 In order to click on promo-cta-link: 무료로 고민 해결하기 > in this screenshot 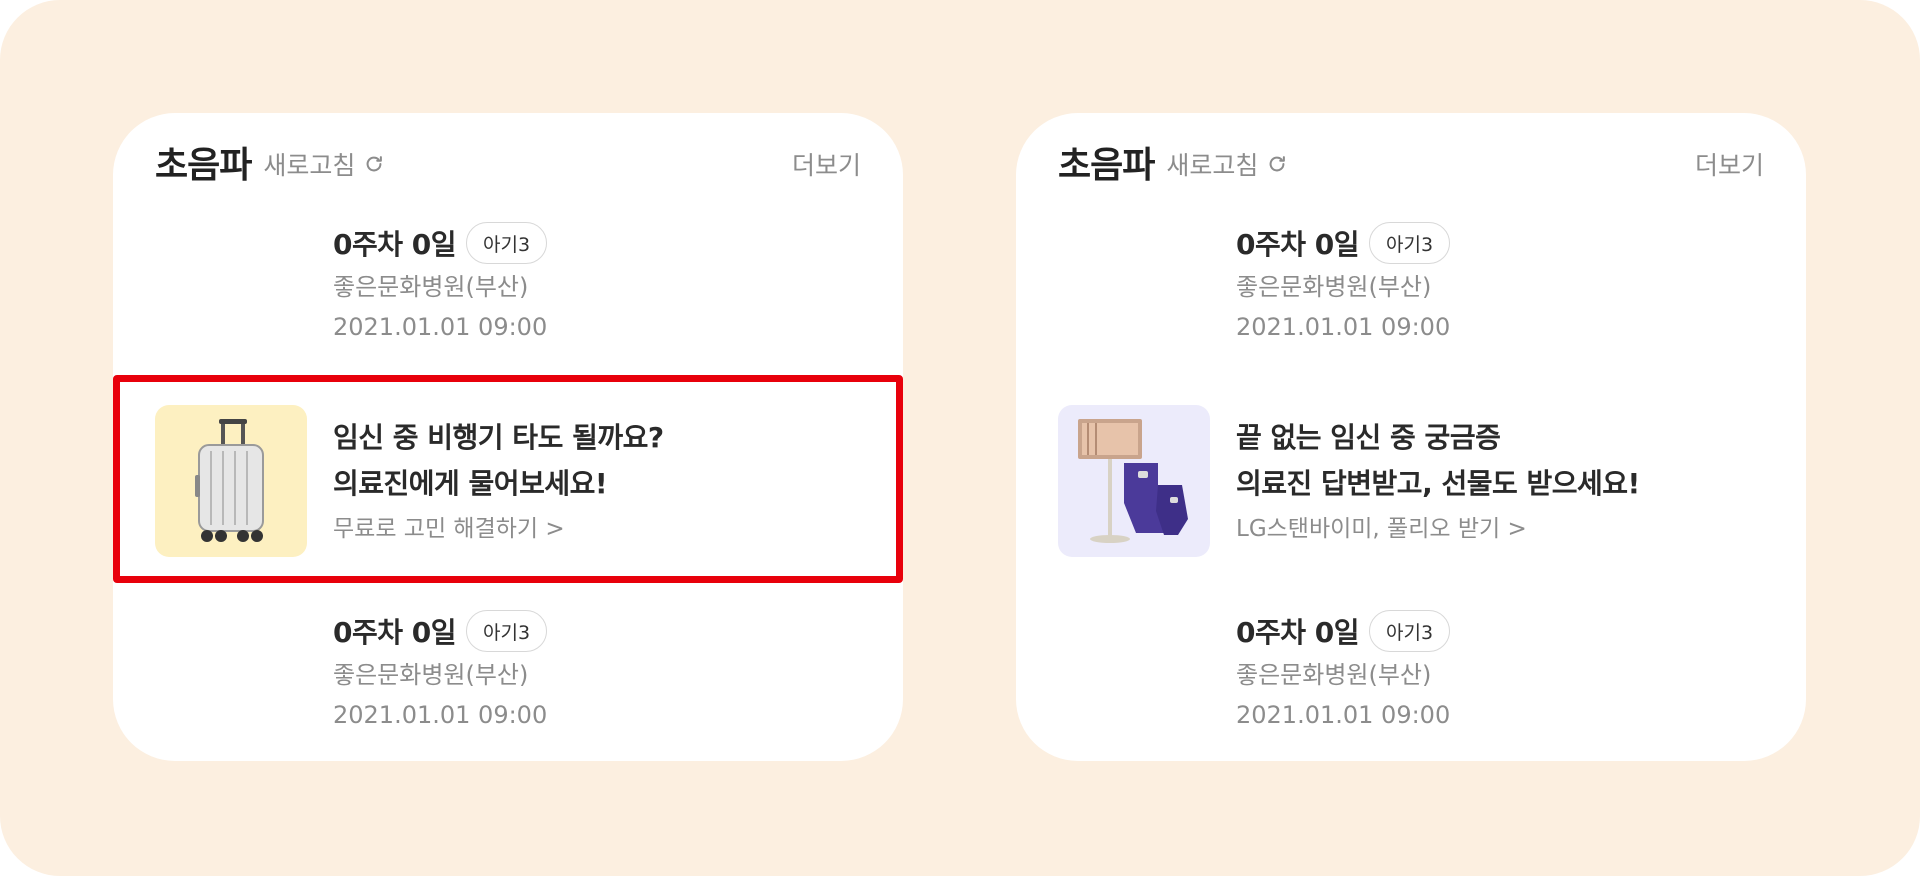, I will do `click(498, 529)`.